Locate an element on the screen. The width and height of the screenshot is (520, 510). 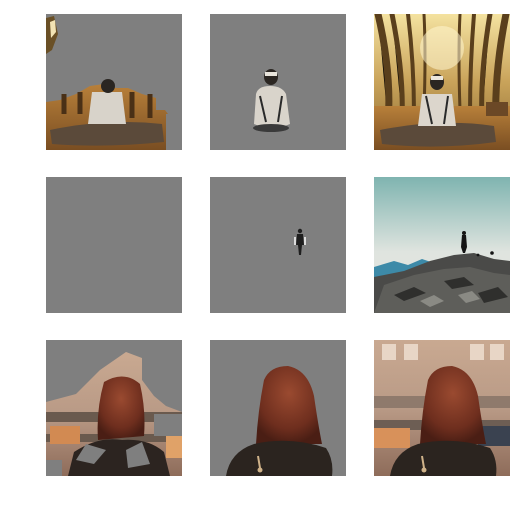
mountain-masked-subject-tile is located at coordinates (278, 245).